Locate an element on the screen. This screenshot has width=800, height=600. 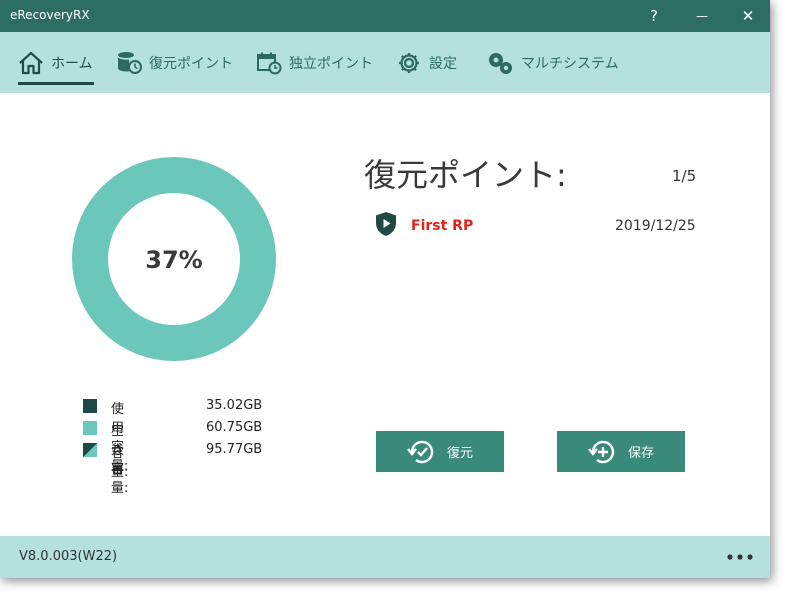
restore-point-date: 2019/12/25 is located at coordinates (655, 226).